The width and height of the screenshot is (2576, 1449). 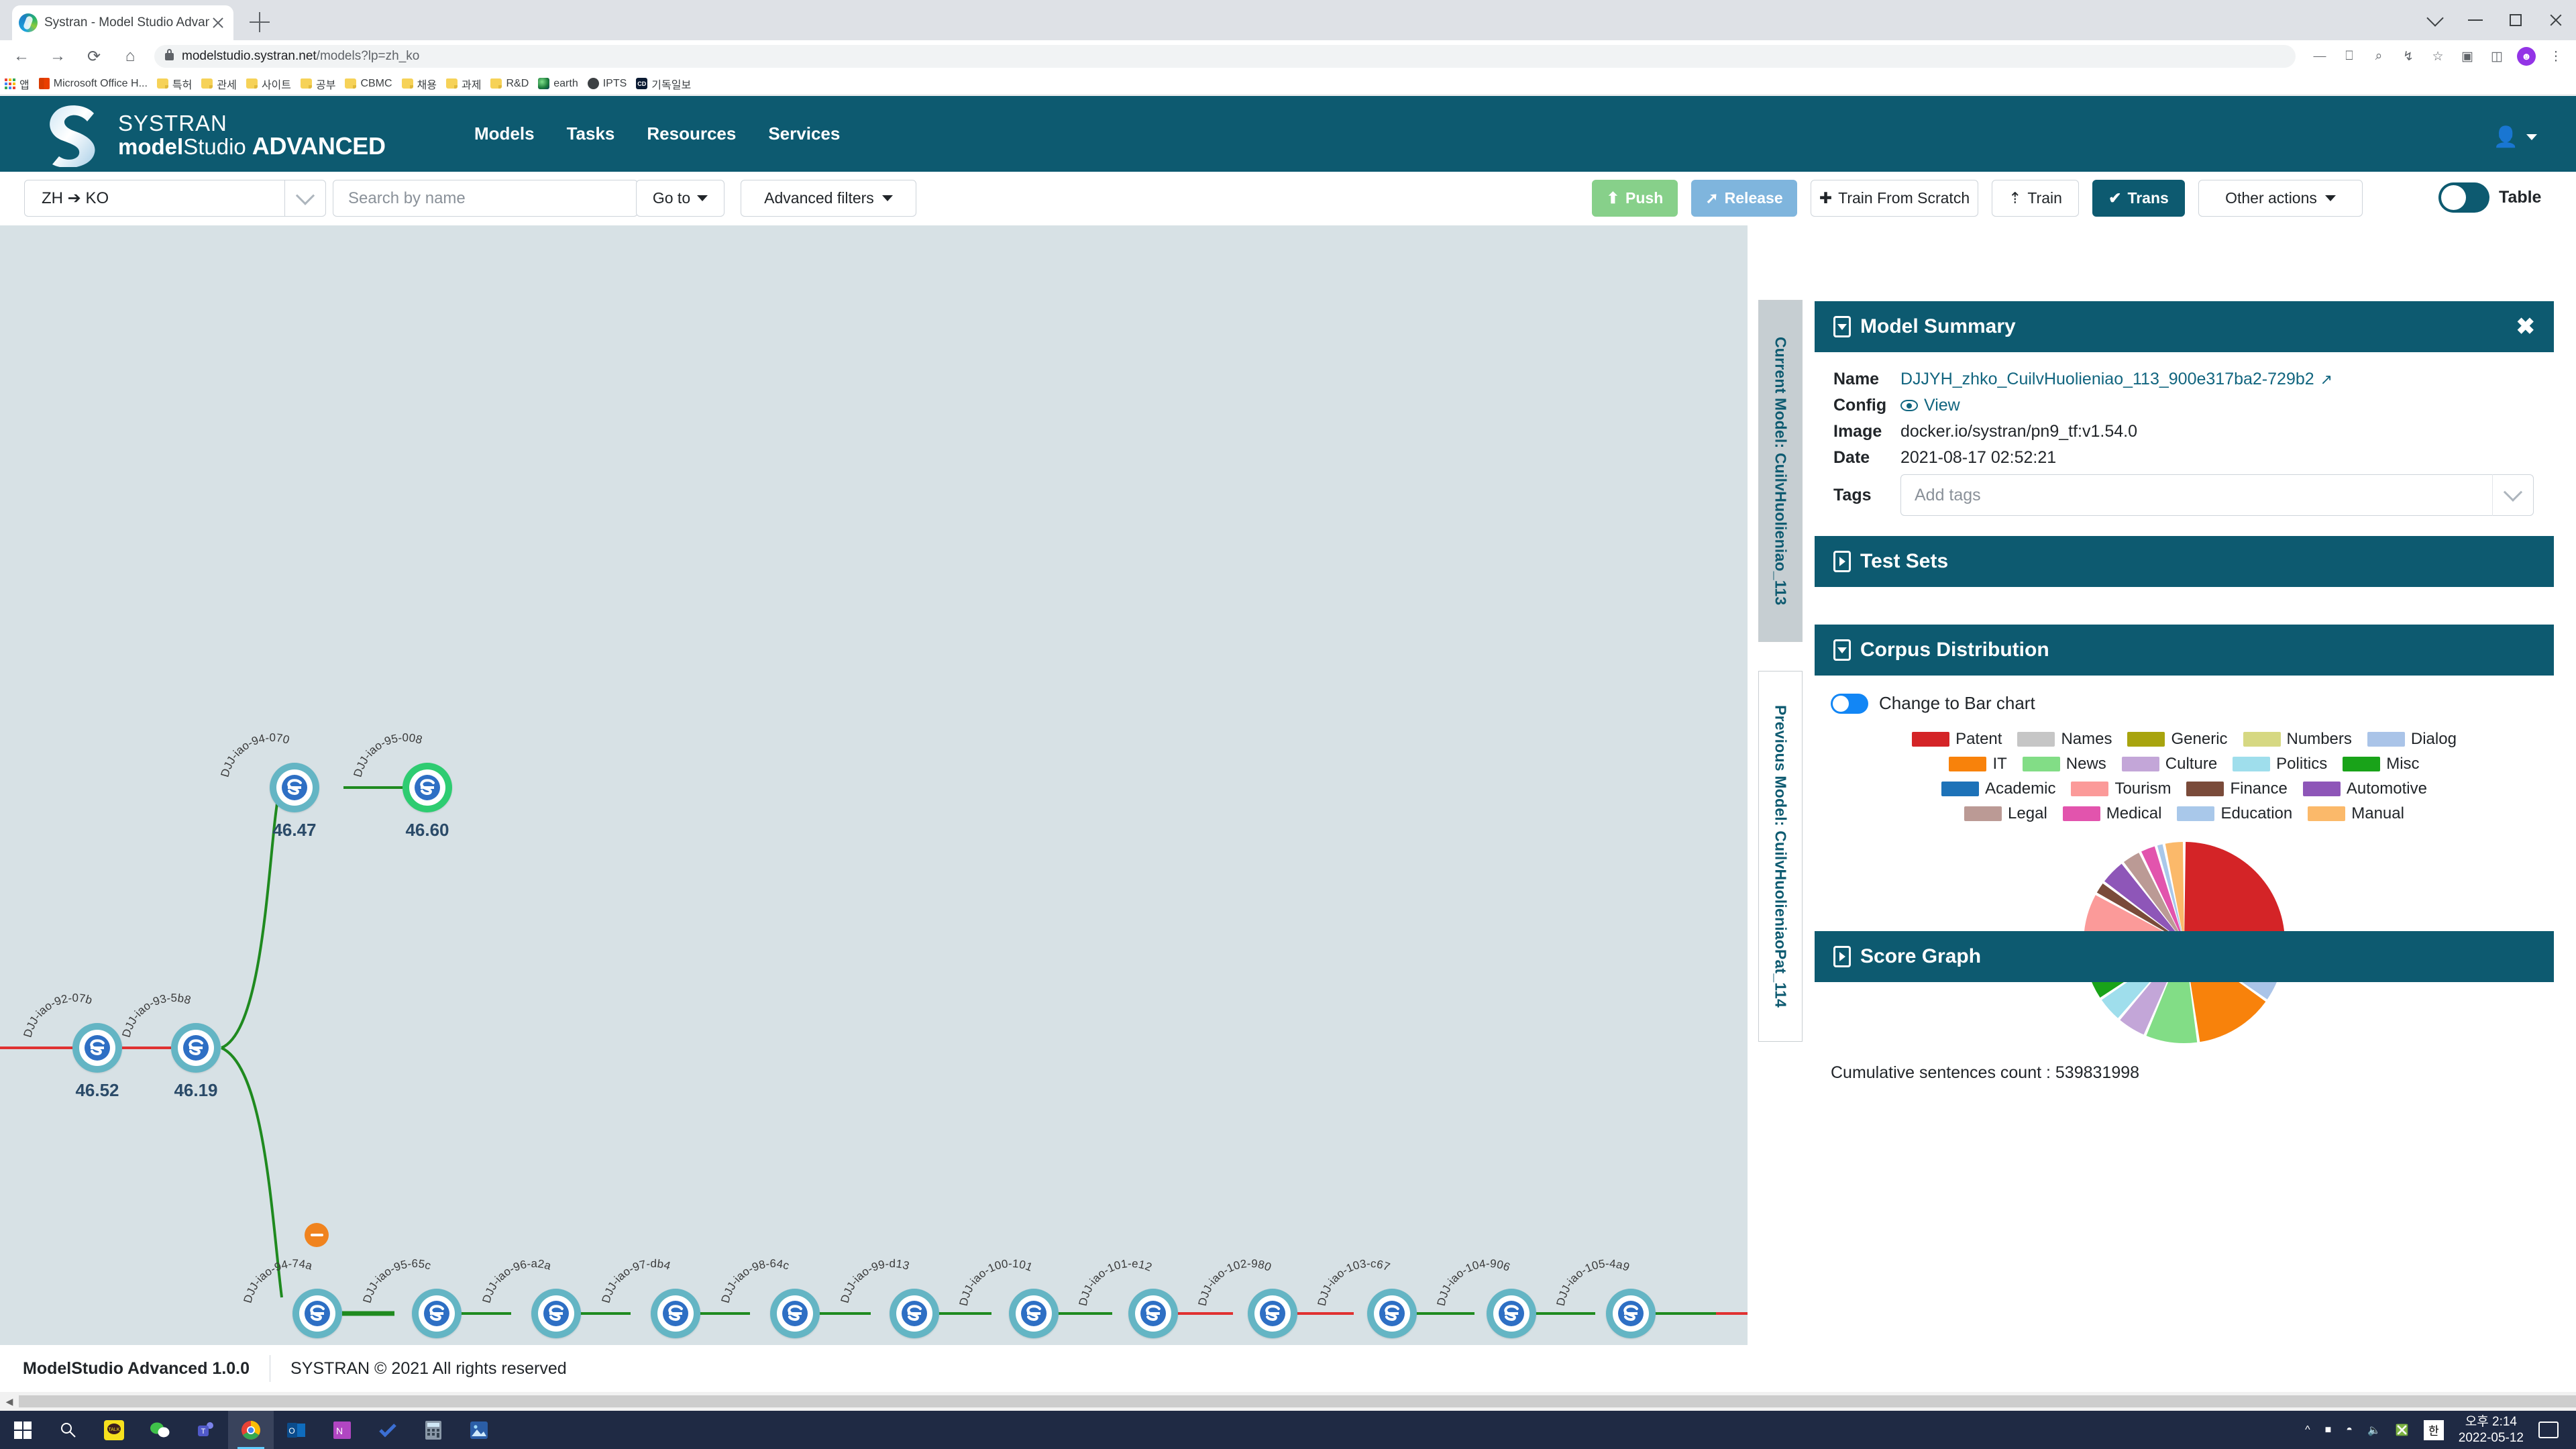 What do you see at coordinates (2379, 56) in the screenshot?
I see `zoom-icon: ⌕` at bounding box center [2379, 56].